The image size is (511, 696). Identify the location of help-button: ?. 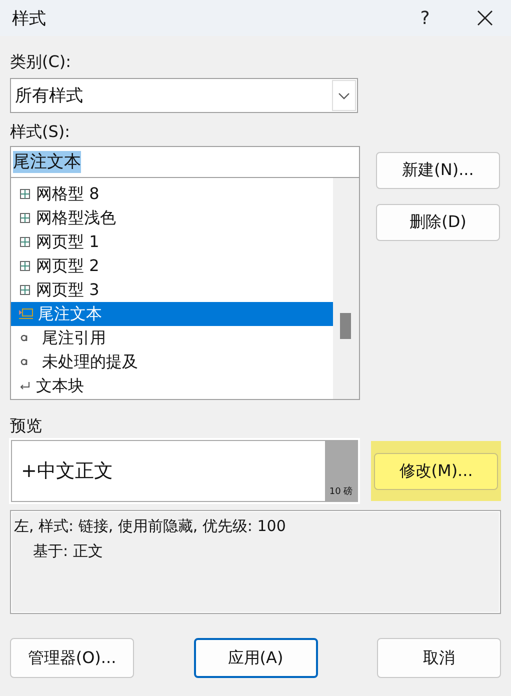
(425, 18).